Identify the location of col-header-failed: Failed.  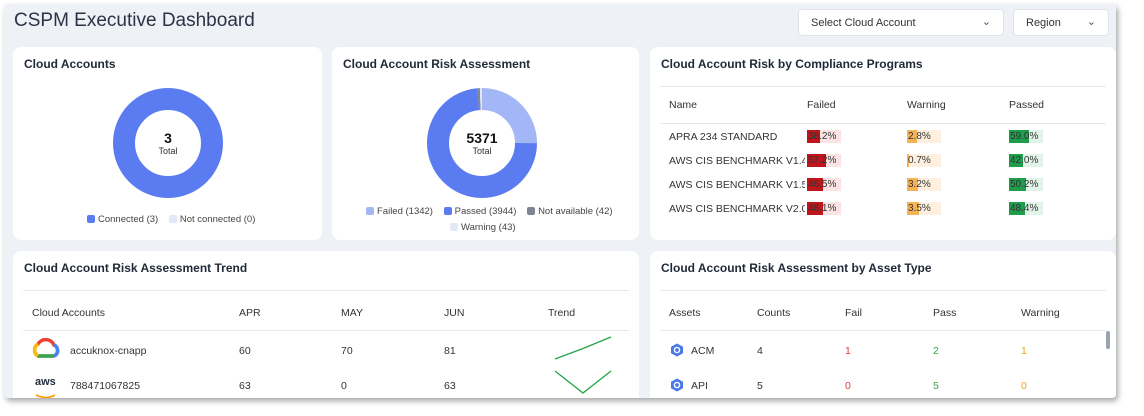
(821, 105).